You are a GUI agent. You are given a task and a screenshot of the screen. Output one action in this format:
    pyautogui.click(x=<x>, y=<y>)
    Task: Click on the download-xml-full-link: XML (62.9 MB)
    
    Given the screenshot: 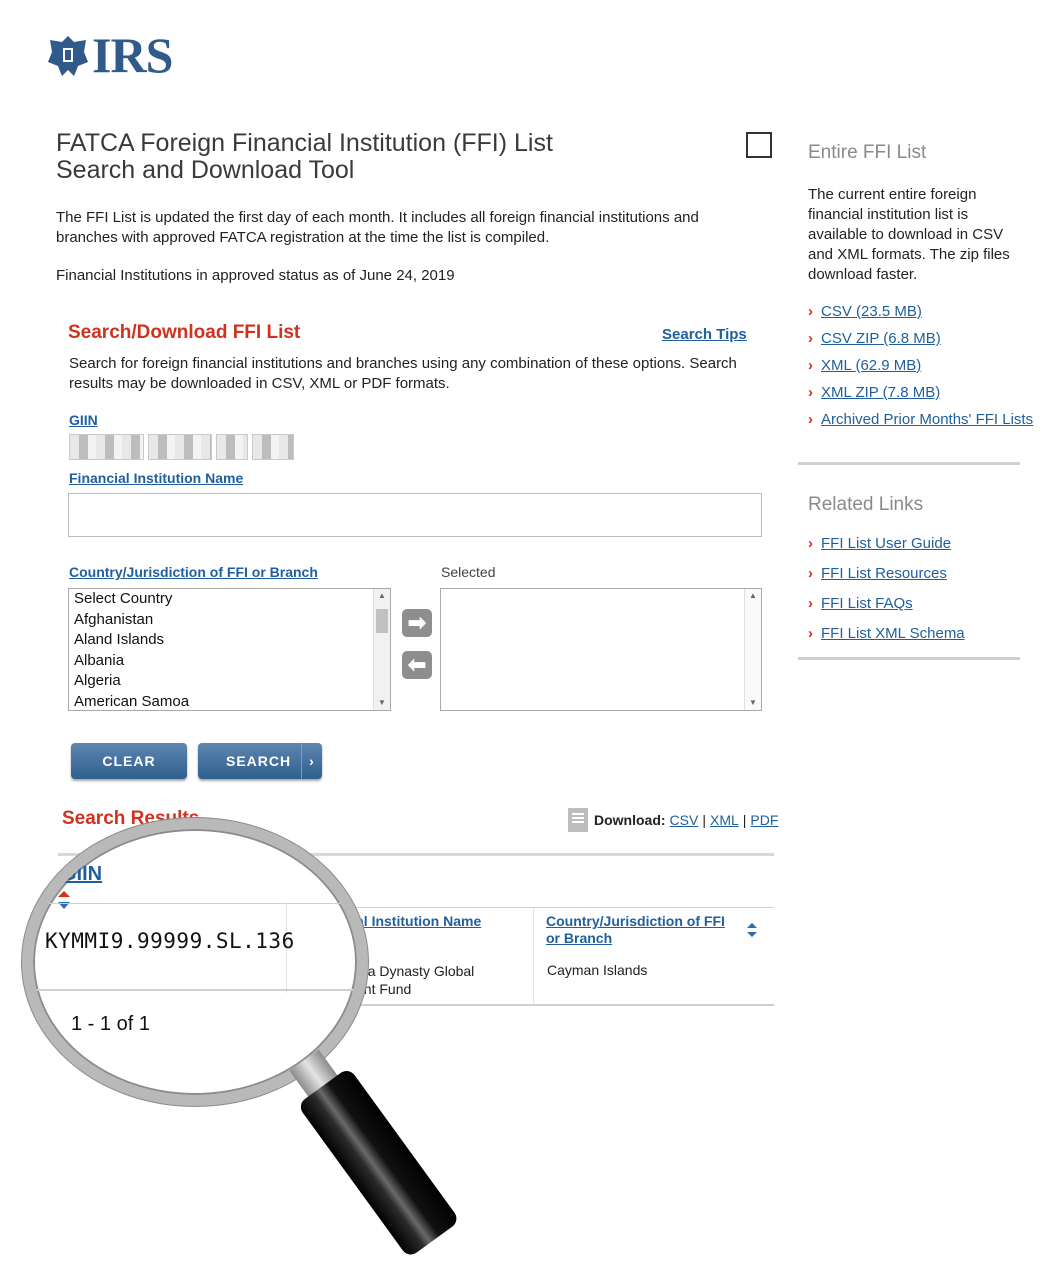 What is the action you would take?
    pyautogui.click(x=871, y=365)
    